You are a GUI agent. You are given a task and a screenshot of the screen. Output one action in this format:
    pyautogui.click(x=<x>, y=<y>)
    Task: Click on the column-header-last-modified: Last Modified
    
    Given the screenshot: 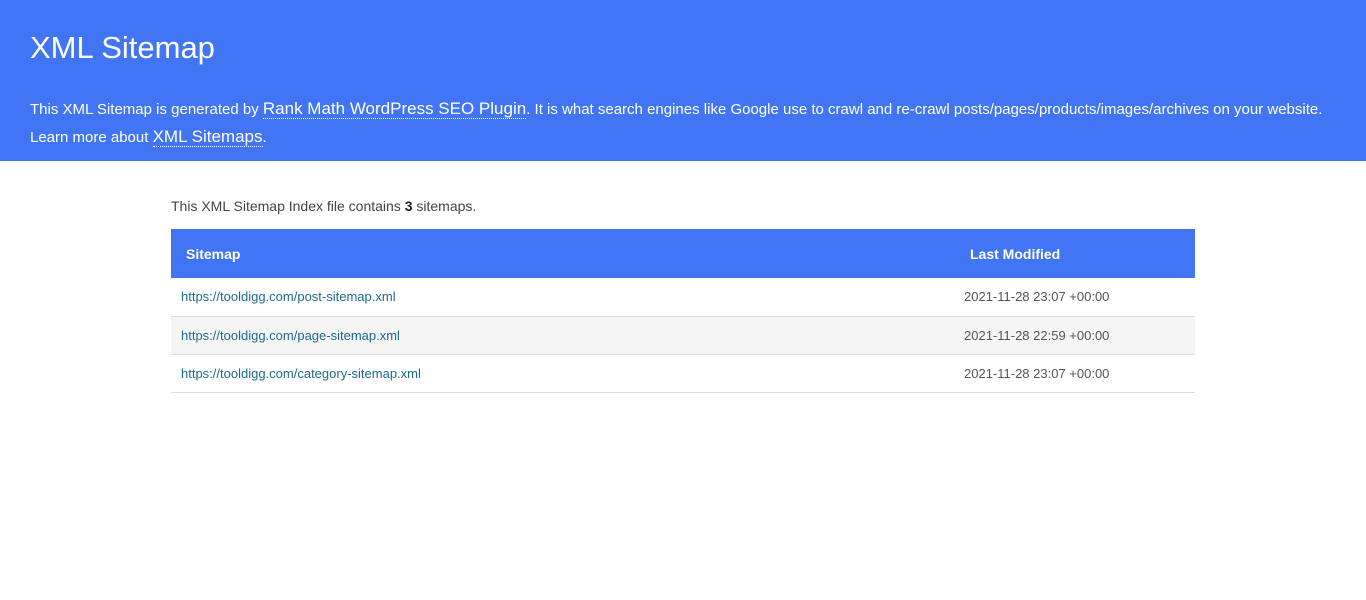 What is the action you would take?
    pyautogui.click(x=1015, y=253)
    